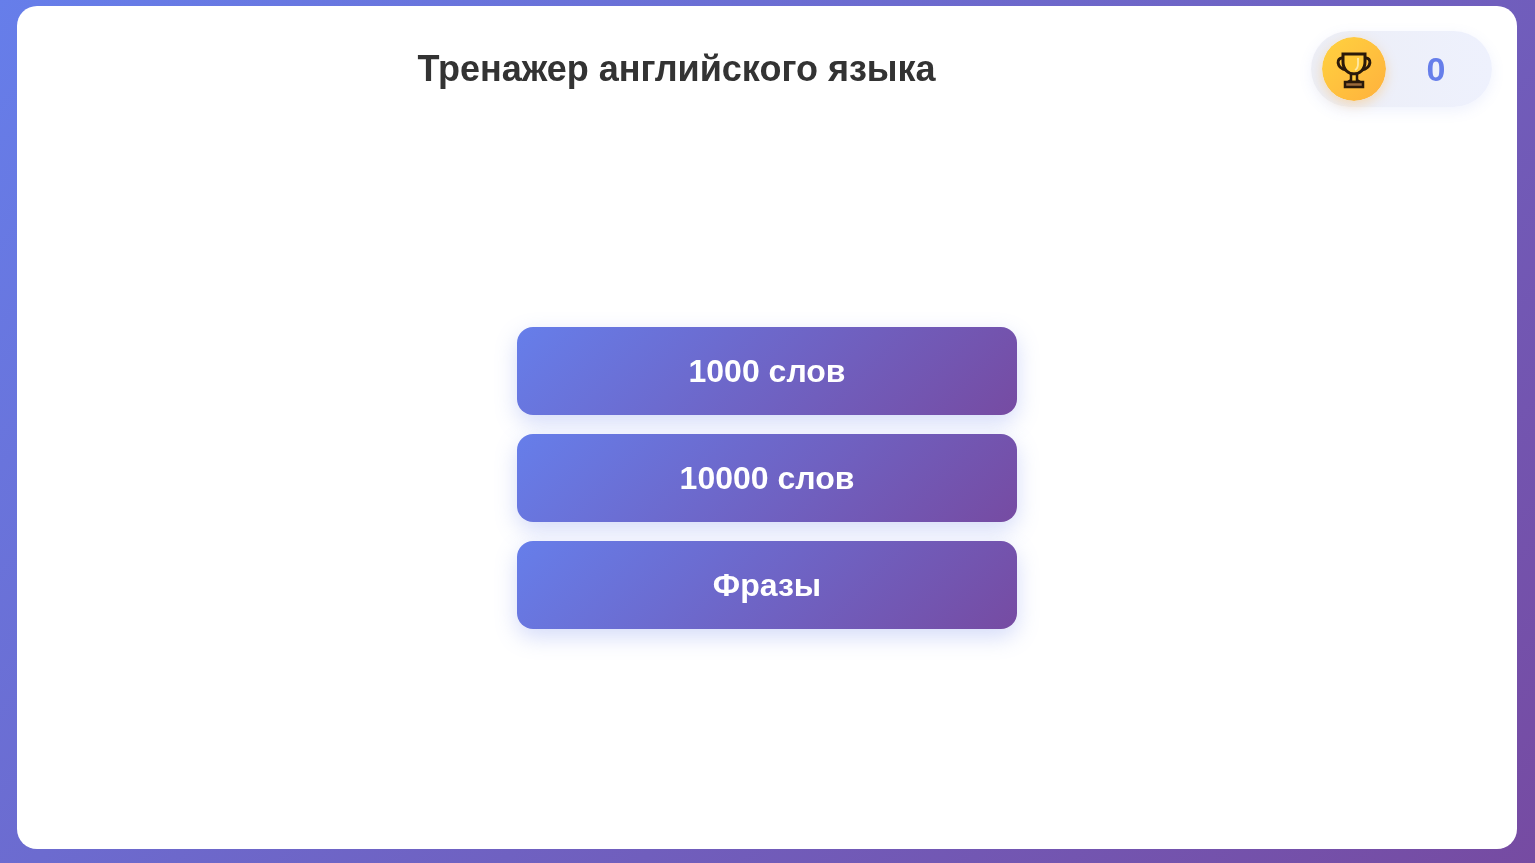 Image resolution: width=1535 pixels, height=863 pixels. I want to click on mode-button: 10000 слов, so click(767, 478).